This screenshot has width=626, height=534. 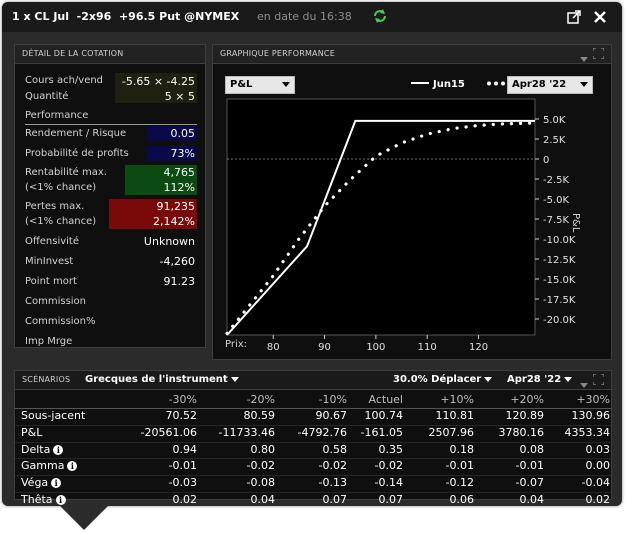 I want to click on row-label: P&L, so click(x=32, y=432).